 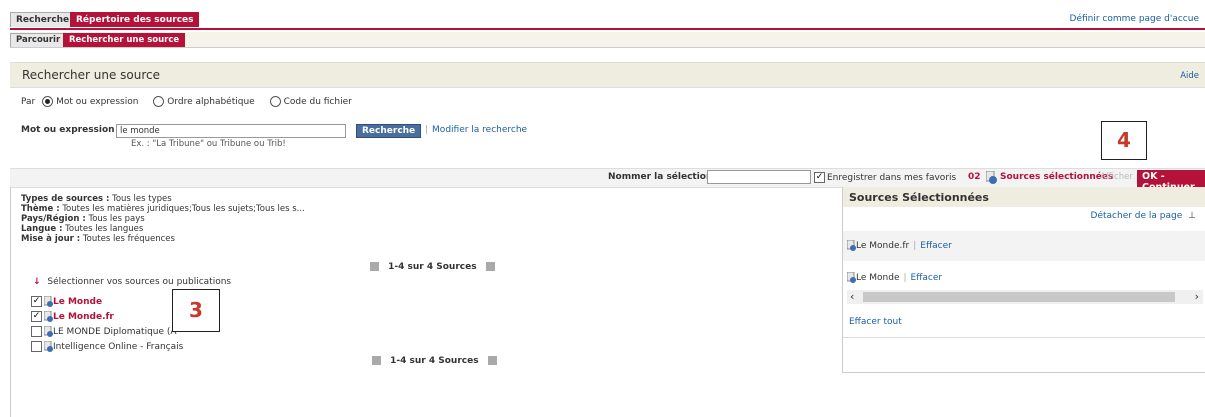 I want to click on modify-search-link: Modifier la recherche, so click(x=479, y=130).